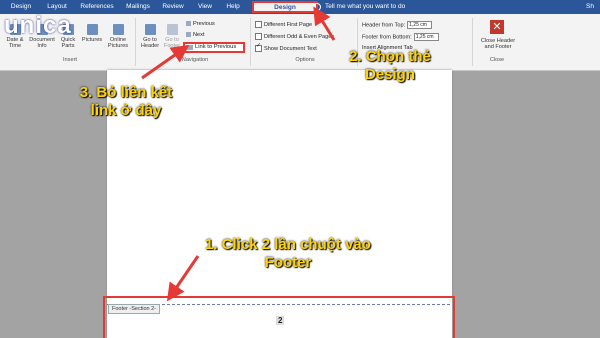 The height and width of the screenshot is (338, 600). I want to click on annotation-step-3: 3. Bỏ liên kết link ở đây, so click(126, 101).